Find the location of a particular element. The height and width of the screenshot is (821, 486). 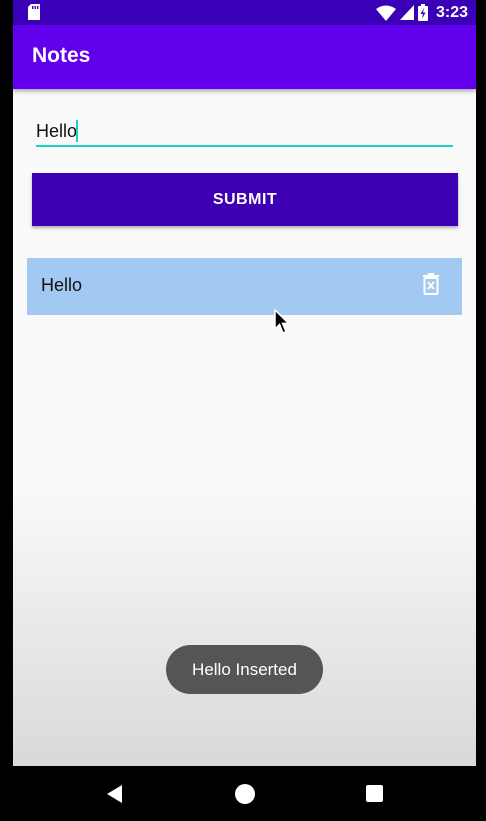

submit-button: SUBMIT is located at coordinates (245, 199).